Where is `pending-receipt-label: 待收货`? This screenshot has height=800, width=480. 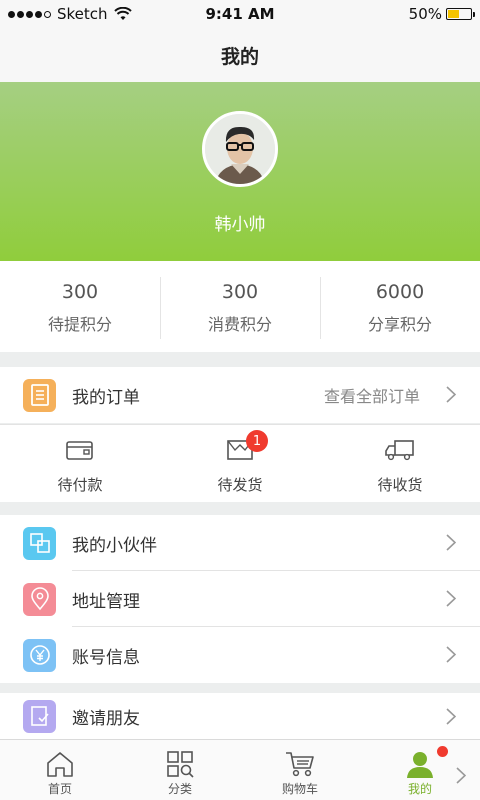
pending-receipt-label: 待收货 is located at coordinates (400, 485).